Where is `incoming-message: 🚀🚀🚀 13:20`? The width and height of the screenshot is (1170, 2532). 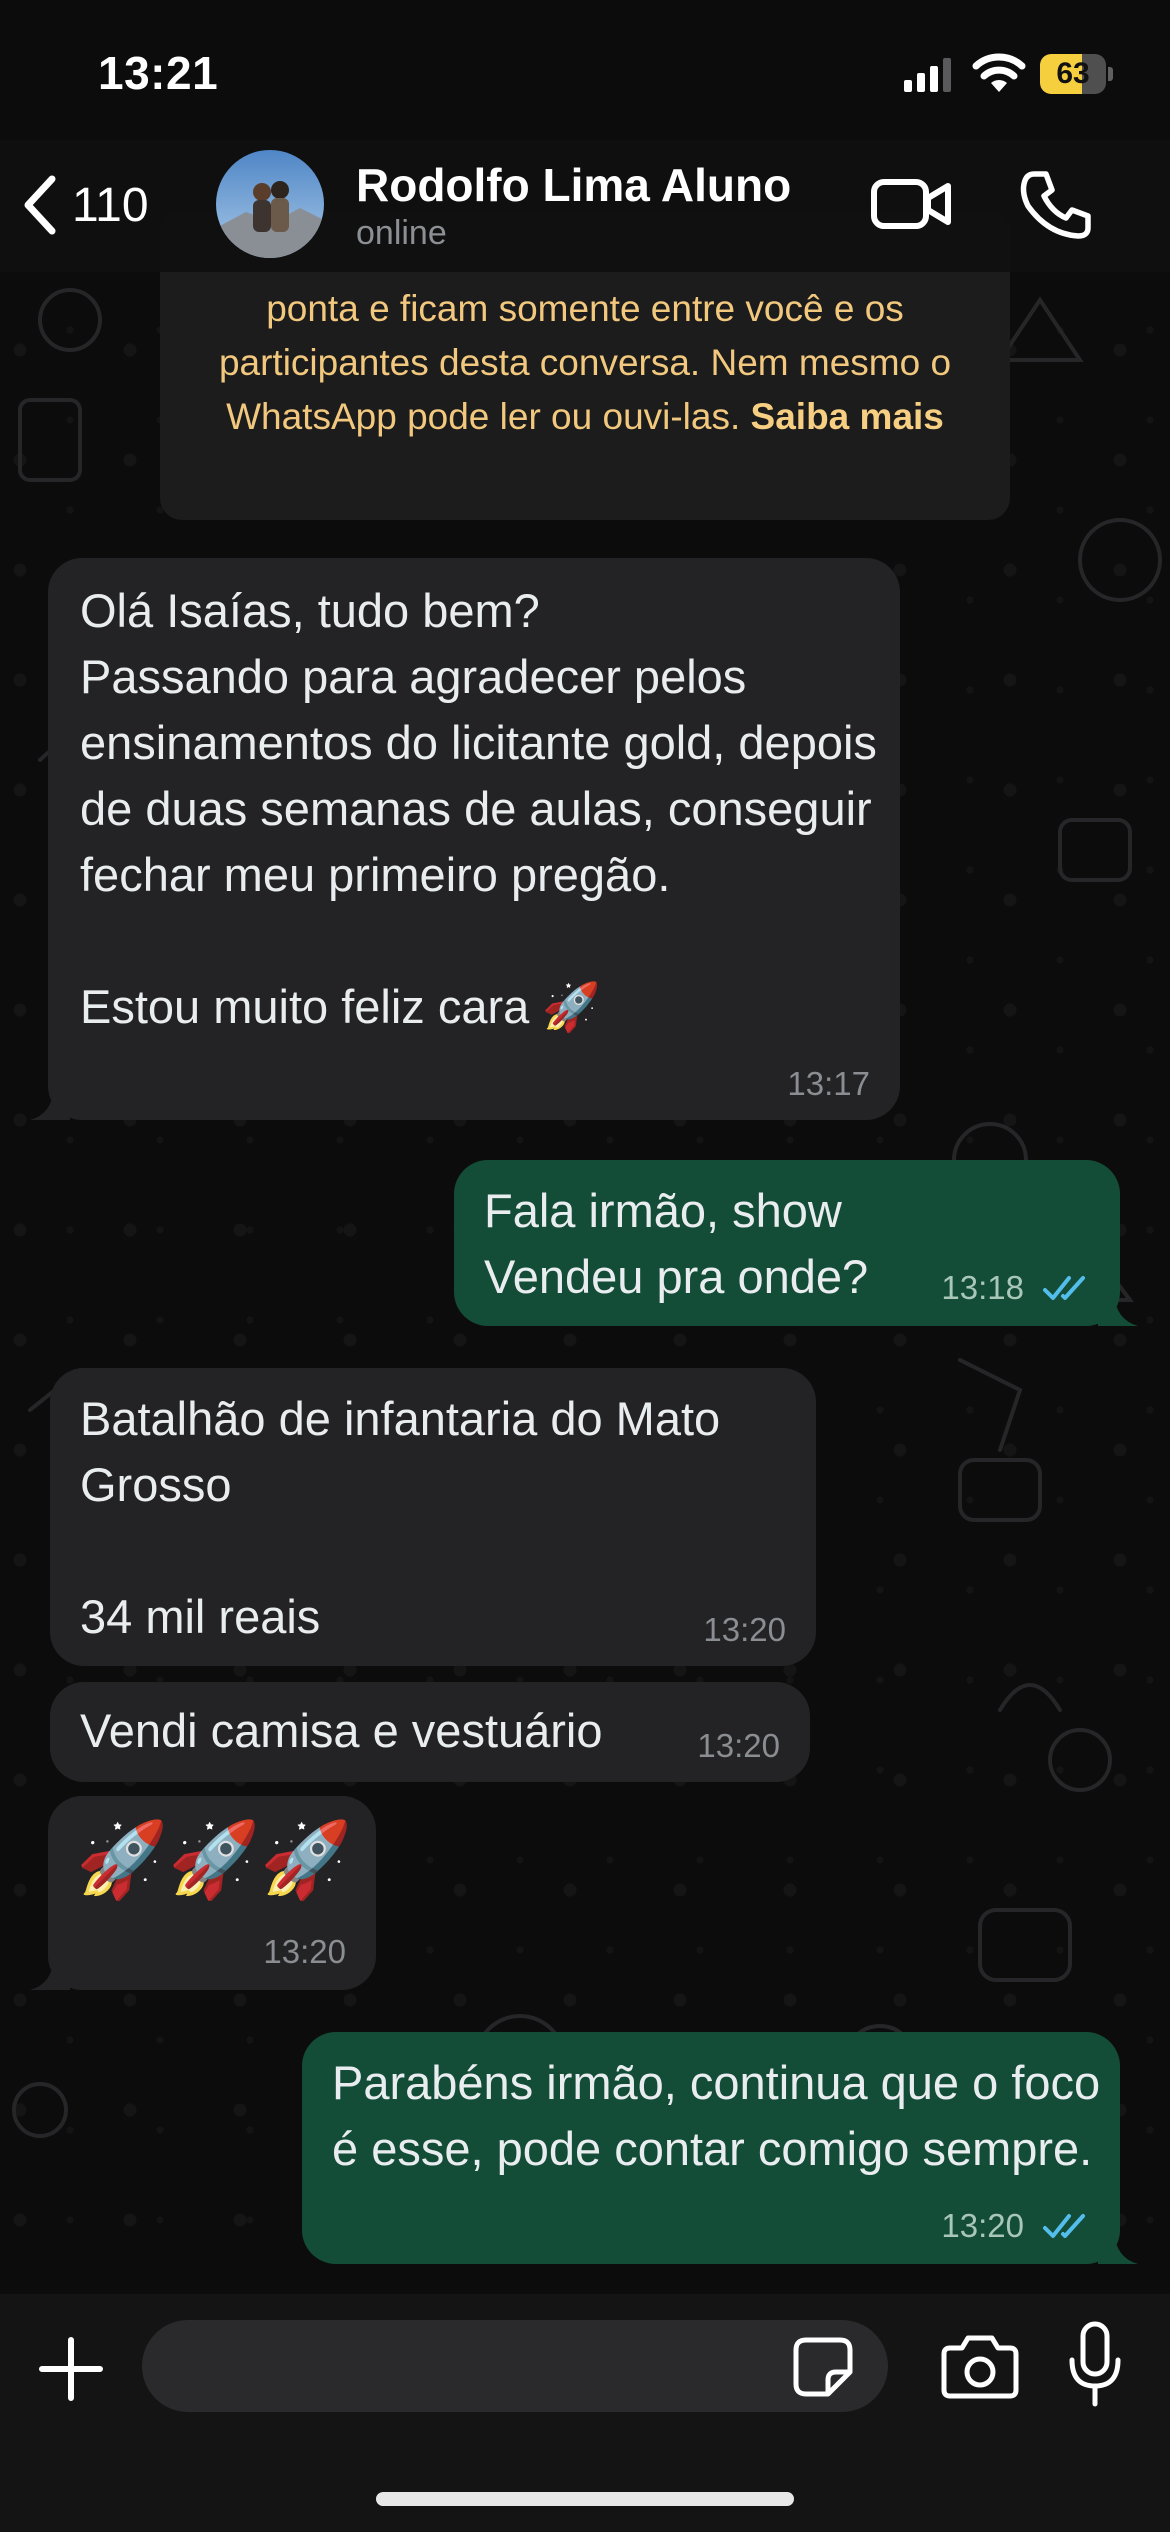 incoming-message: 🚀🚀🚀 13:20 is located at coordinates (203, 1893).